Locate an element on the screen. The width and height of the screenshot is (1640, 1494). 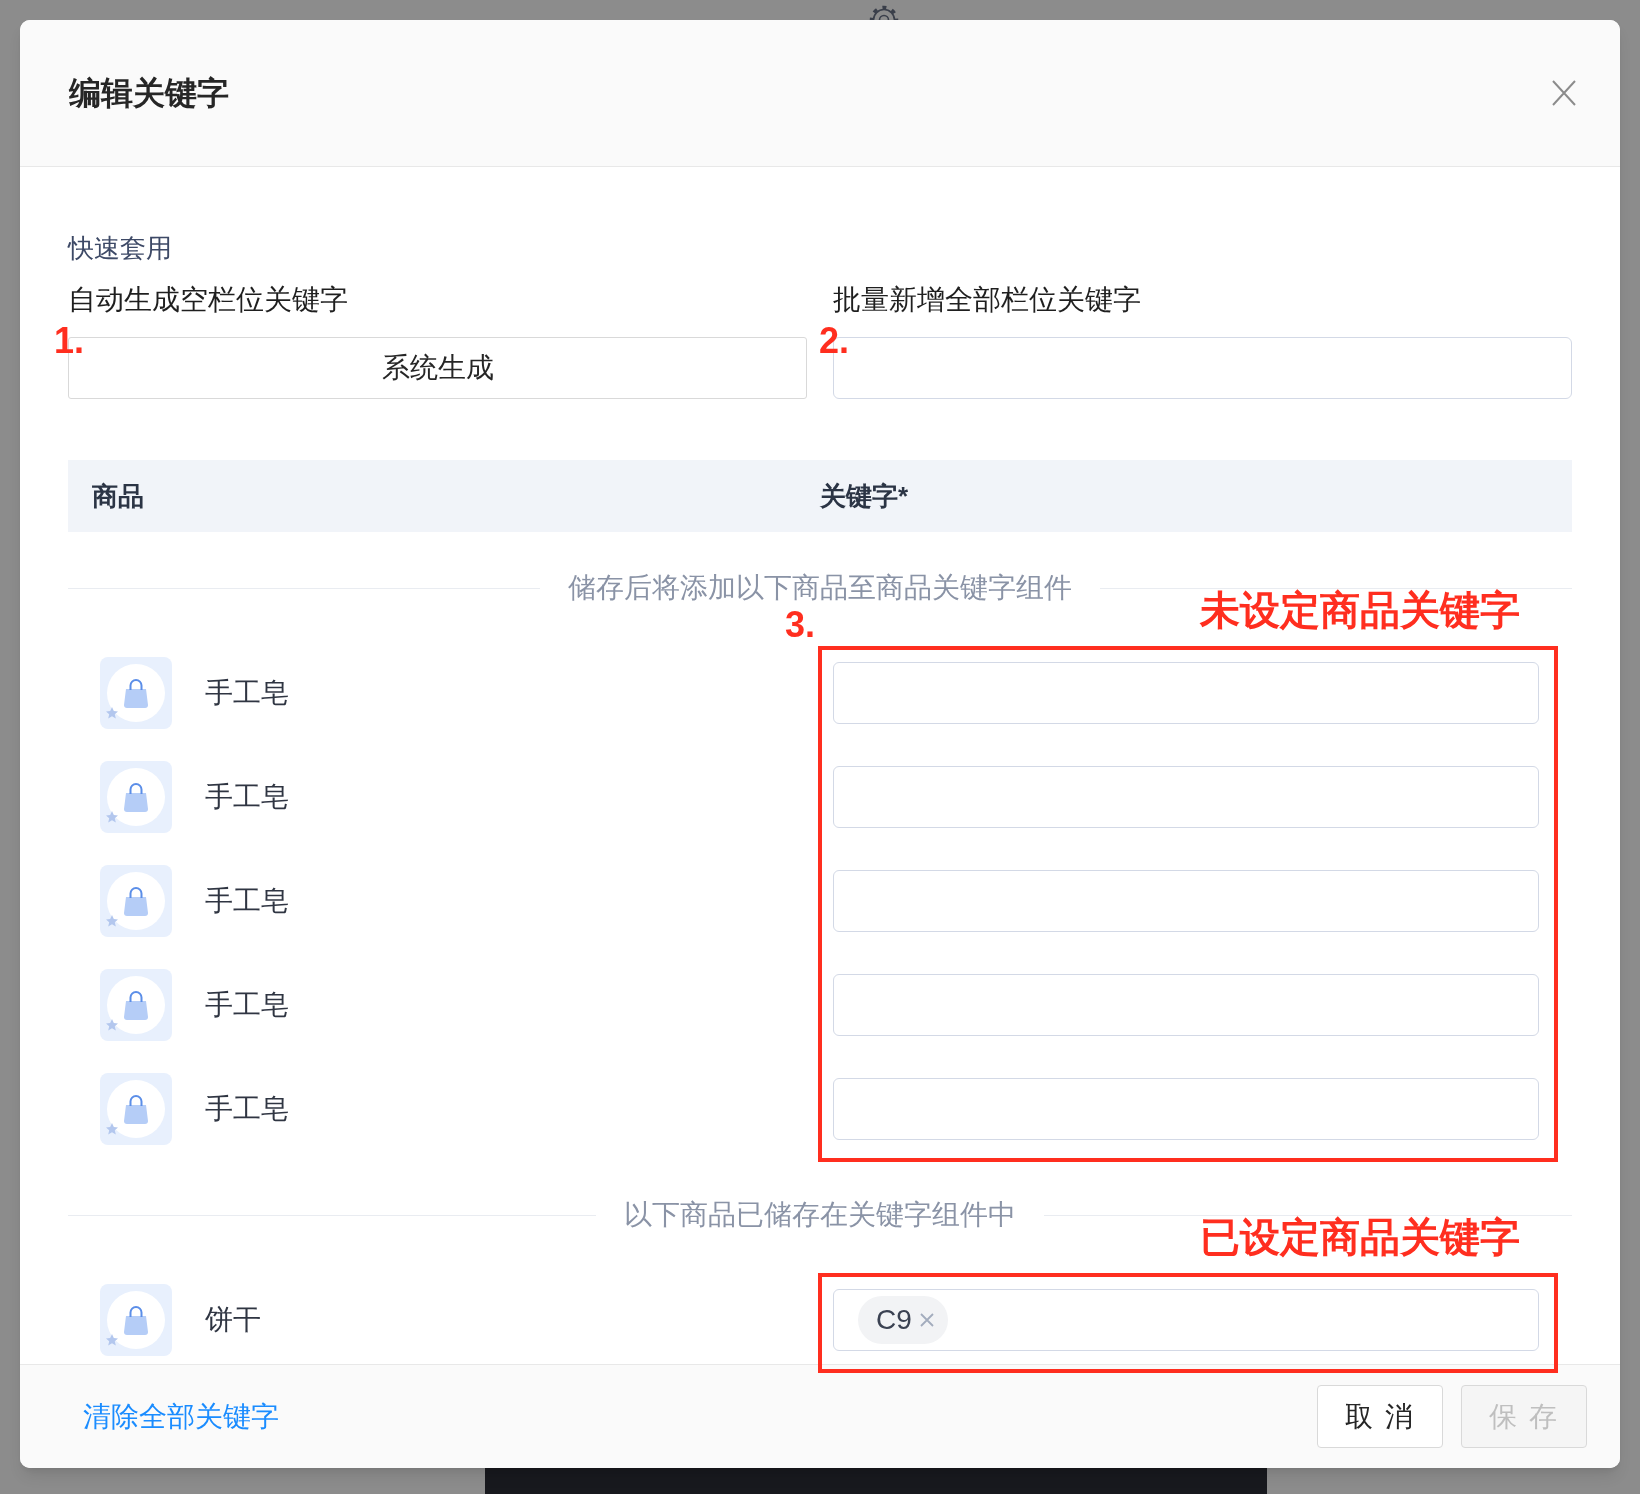
annotation-label: 已设定商品关键字 is located at coordinates (1360, 1237).